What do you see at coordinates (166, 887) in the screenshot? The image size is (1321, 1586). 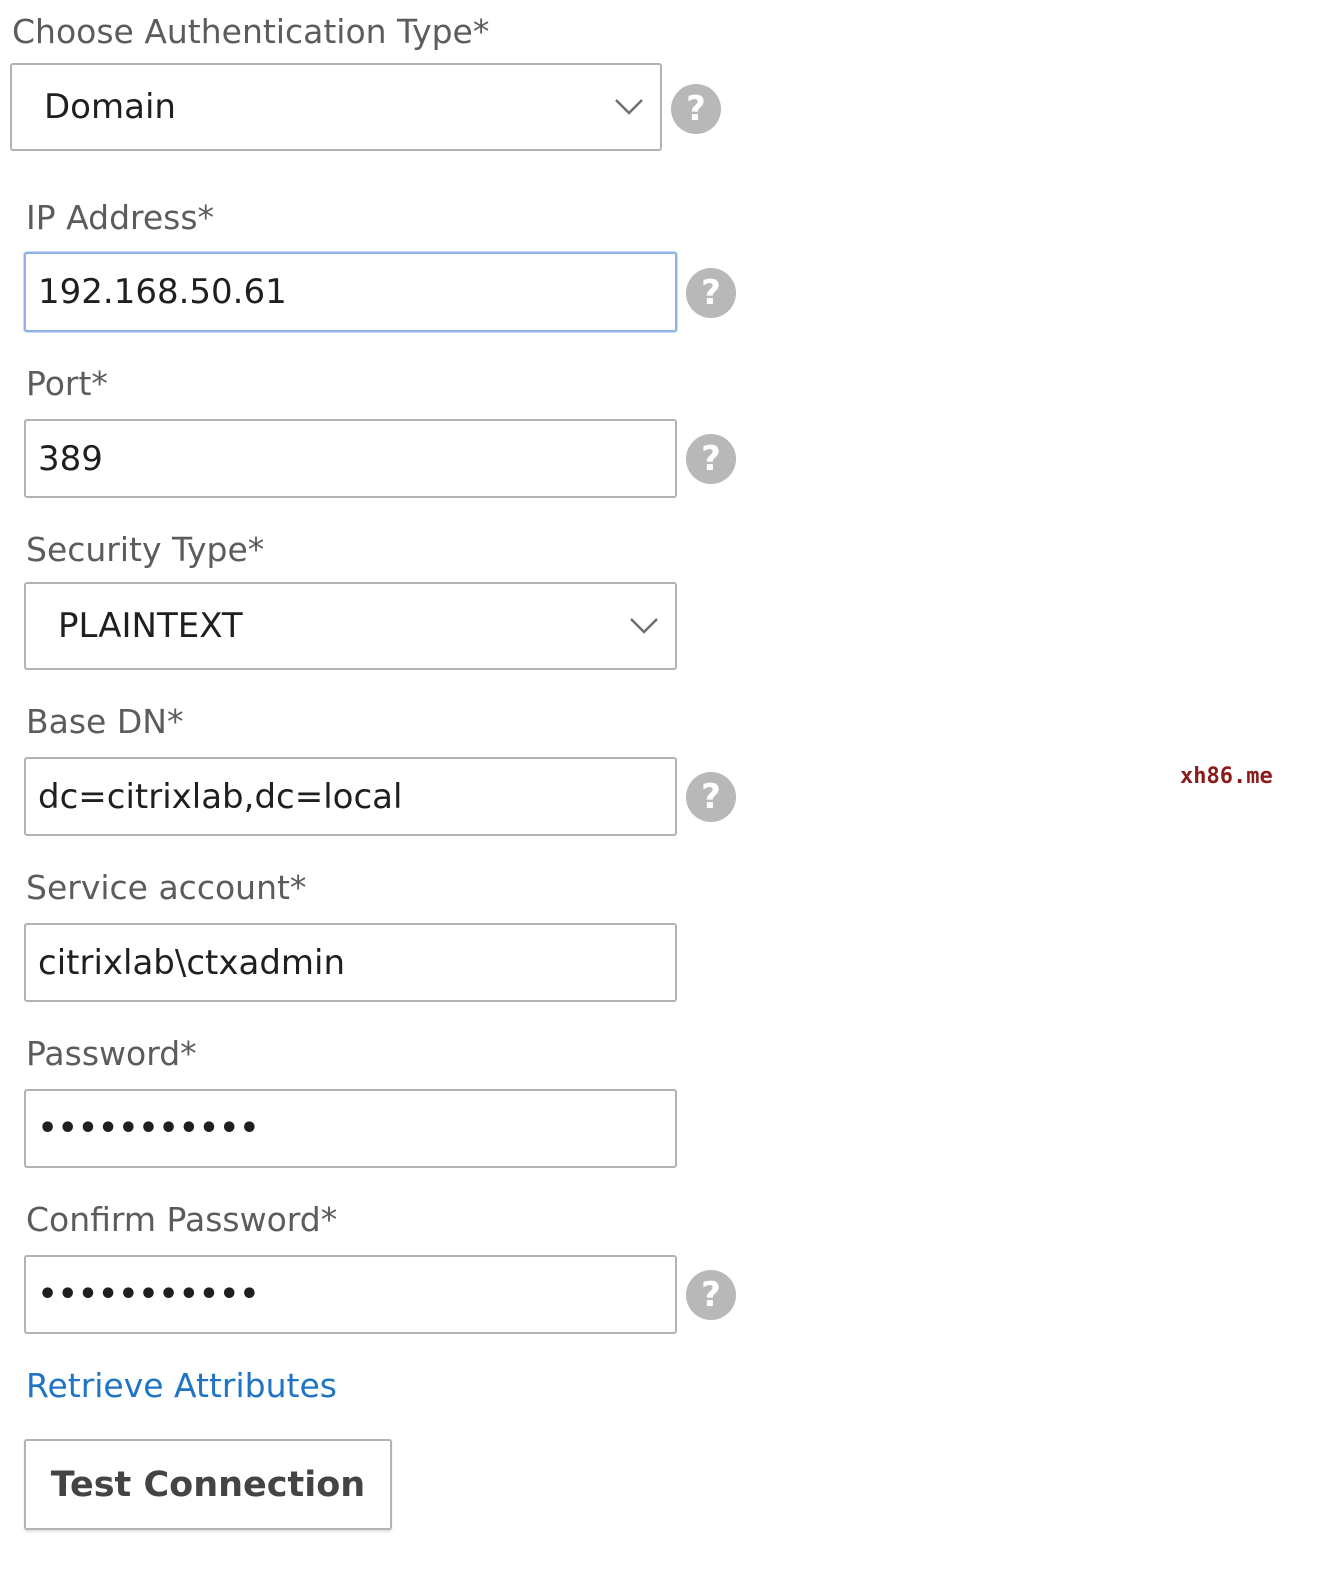 I see `service-account-label: Service account*` at bounding box center [166, 887].